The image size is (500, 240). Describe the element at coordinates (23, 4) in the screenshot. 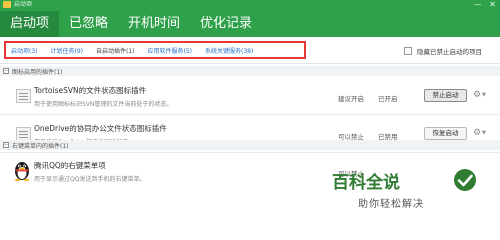

I see `window-title: 启动项` at that location.